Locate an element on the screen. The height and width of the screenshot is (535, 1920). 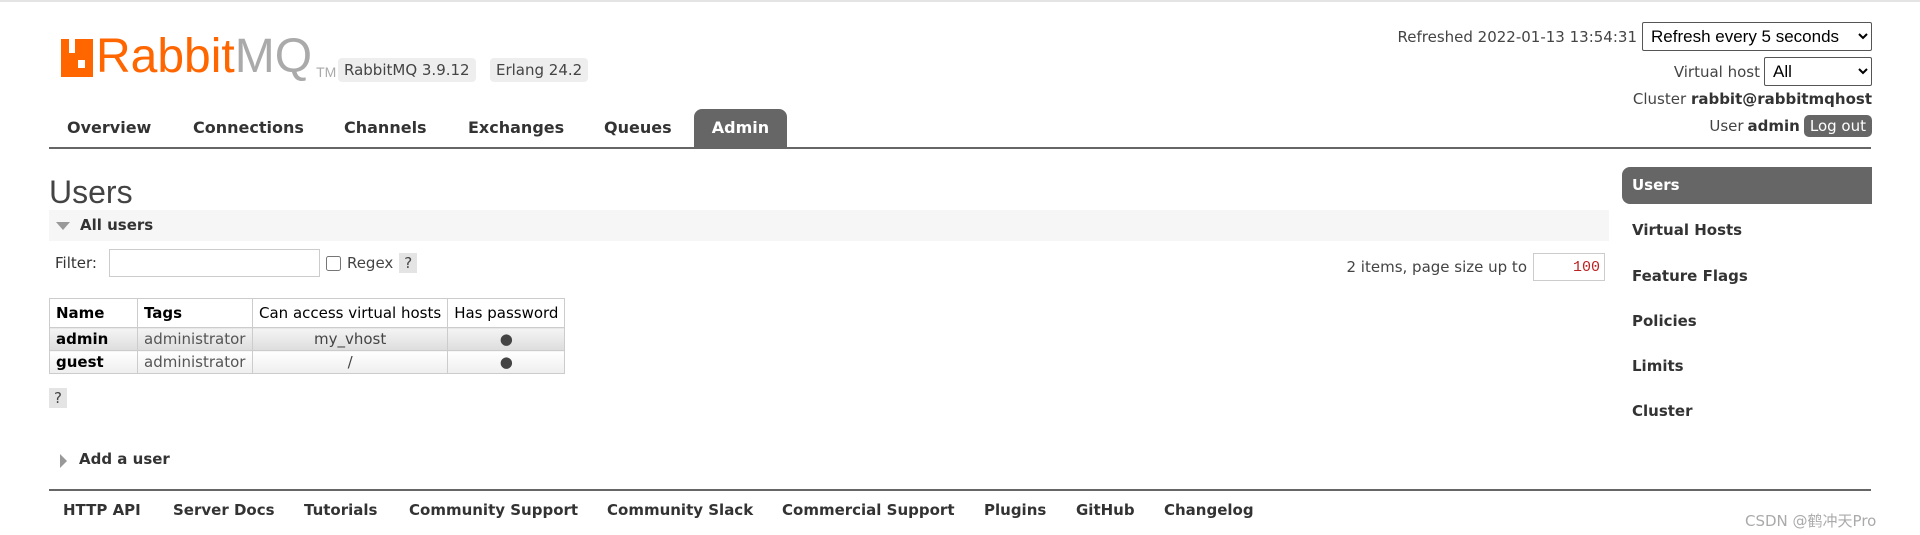
sidebar-item-cluster: Cluster is located at coordinates (1747, 411).